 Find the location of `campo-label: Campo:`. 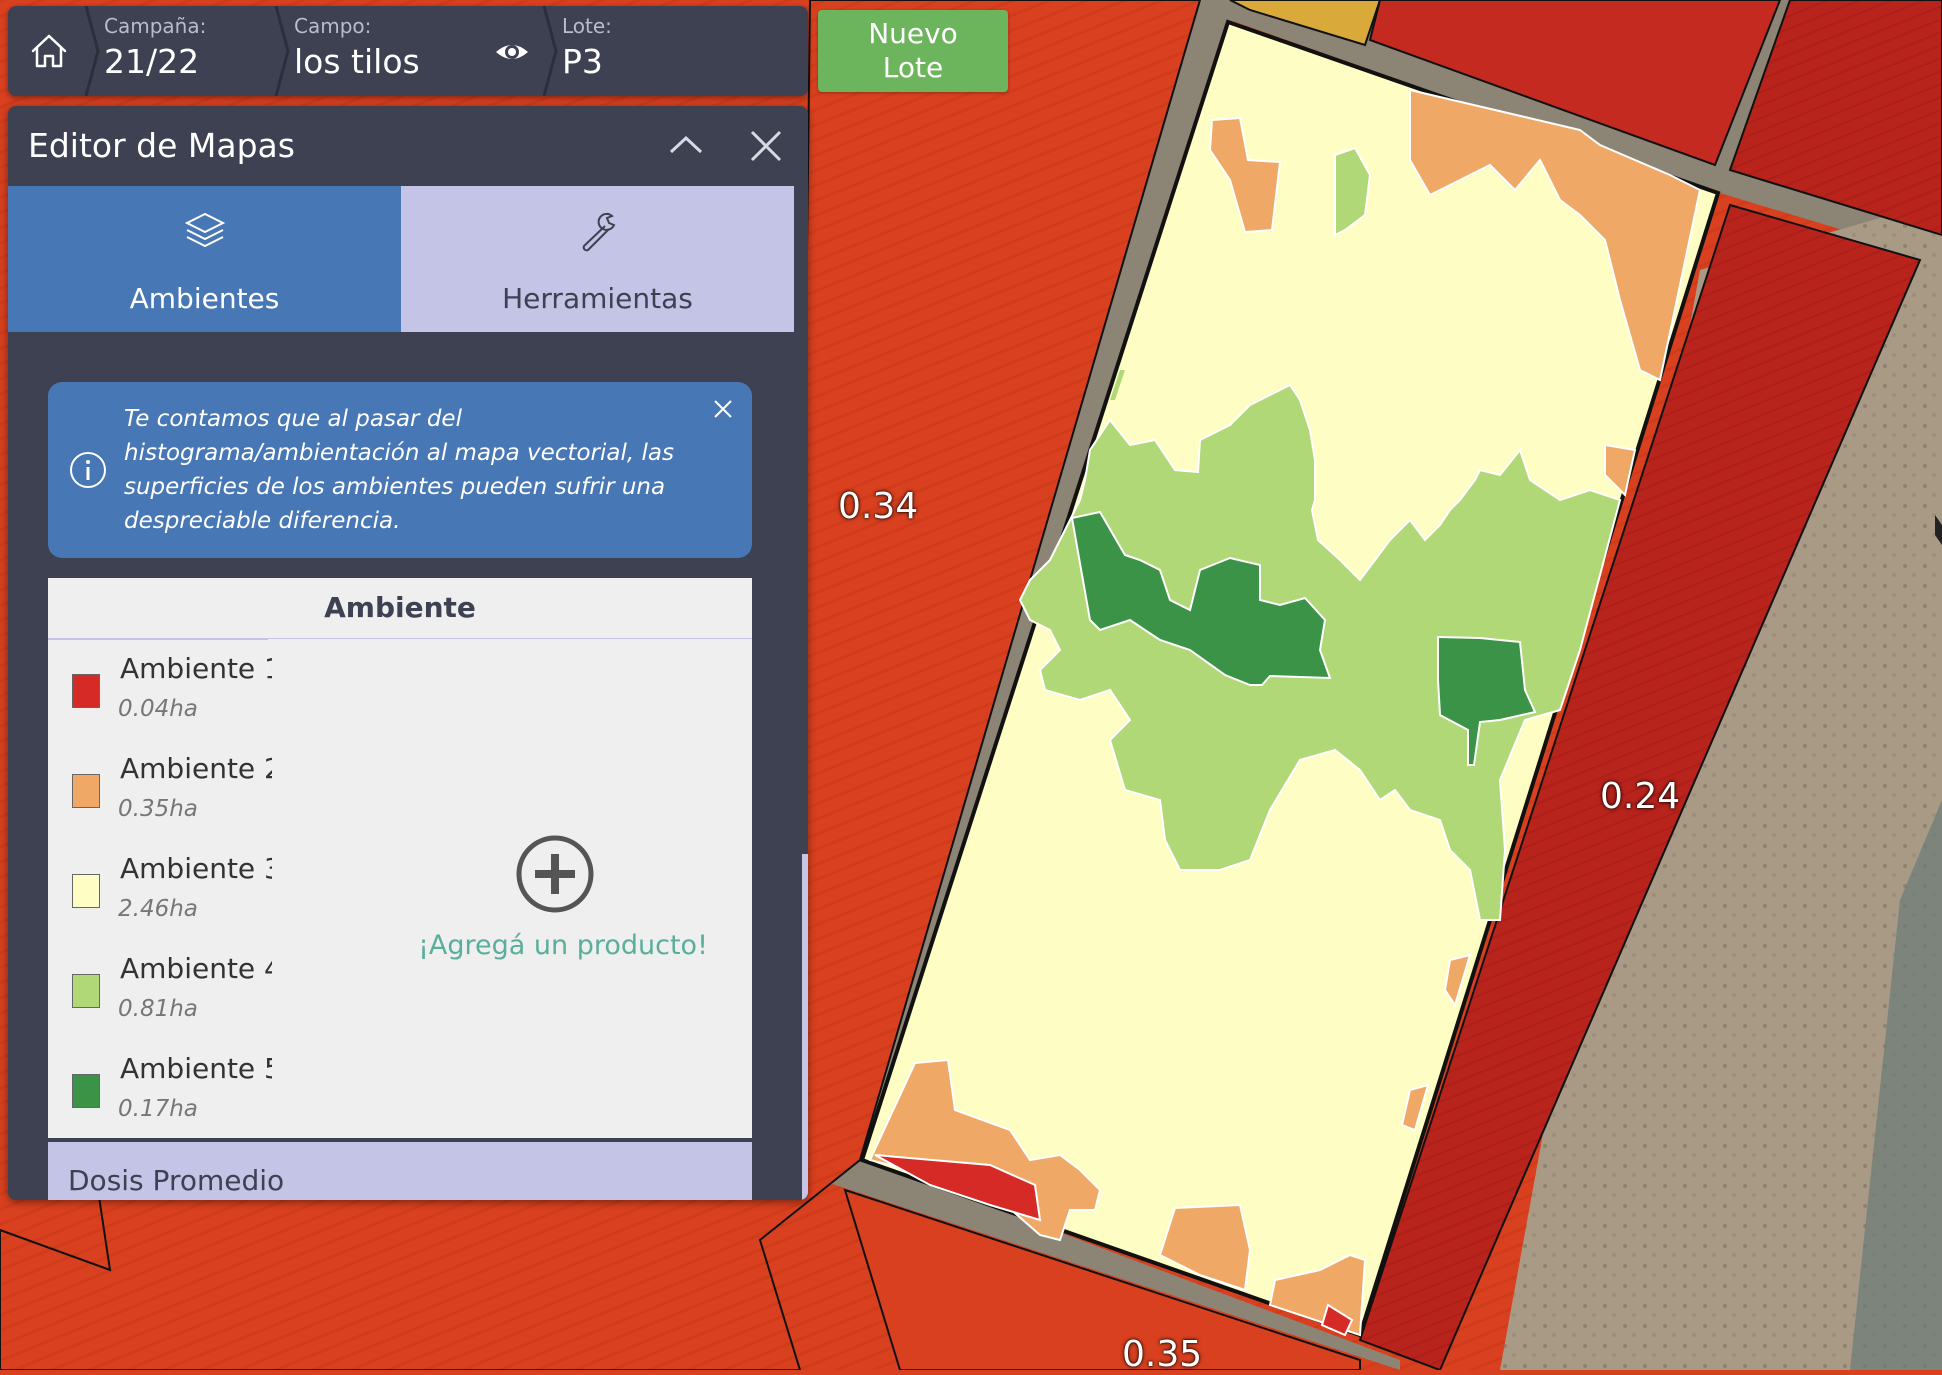

campo-label: Campo: is located at coordinates (333, 26).